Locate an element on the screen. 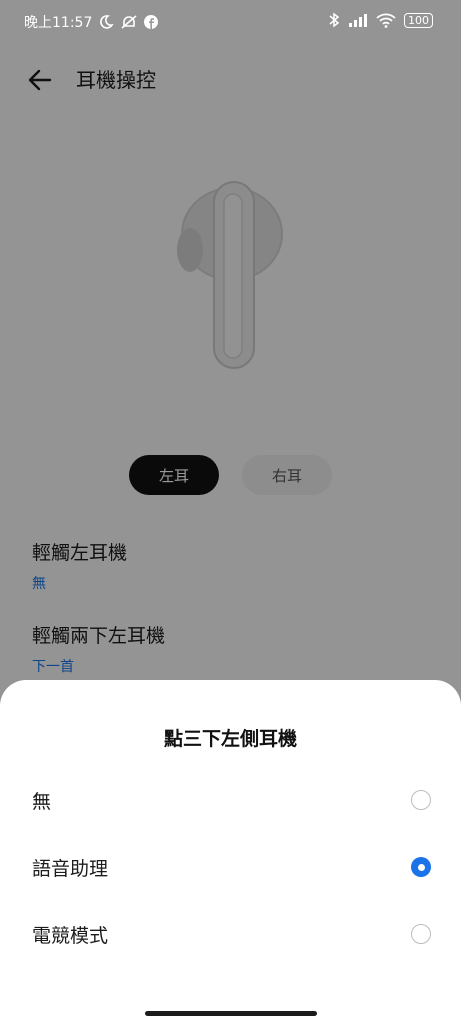  option-label: 語音助理 is located at coordinates (70, 868).